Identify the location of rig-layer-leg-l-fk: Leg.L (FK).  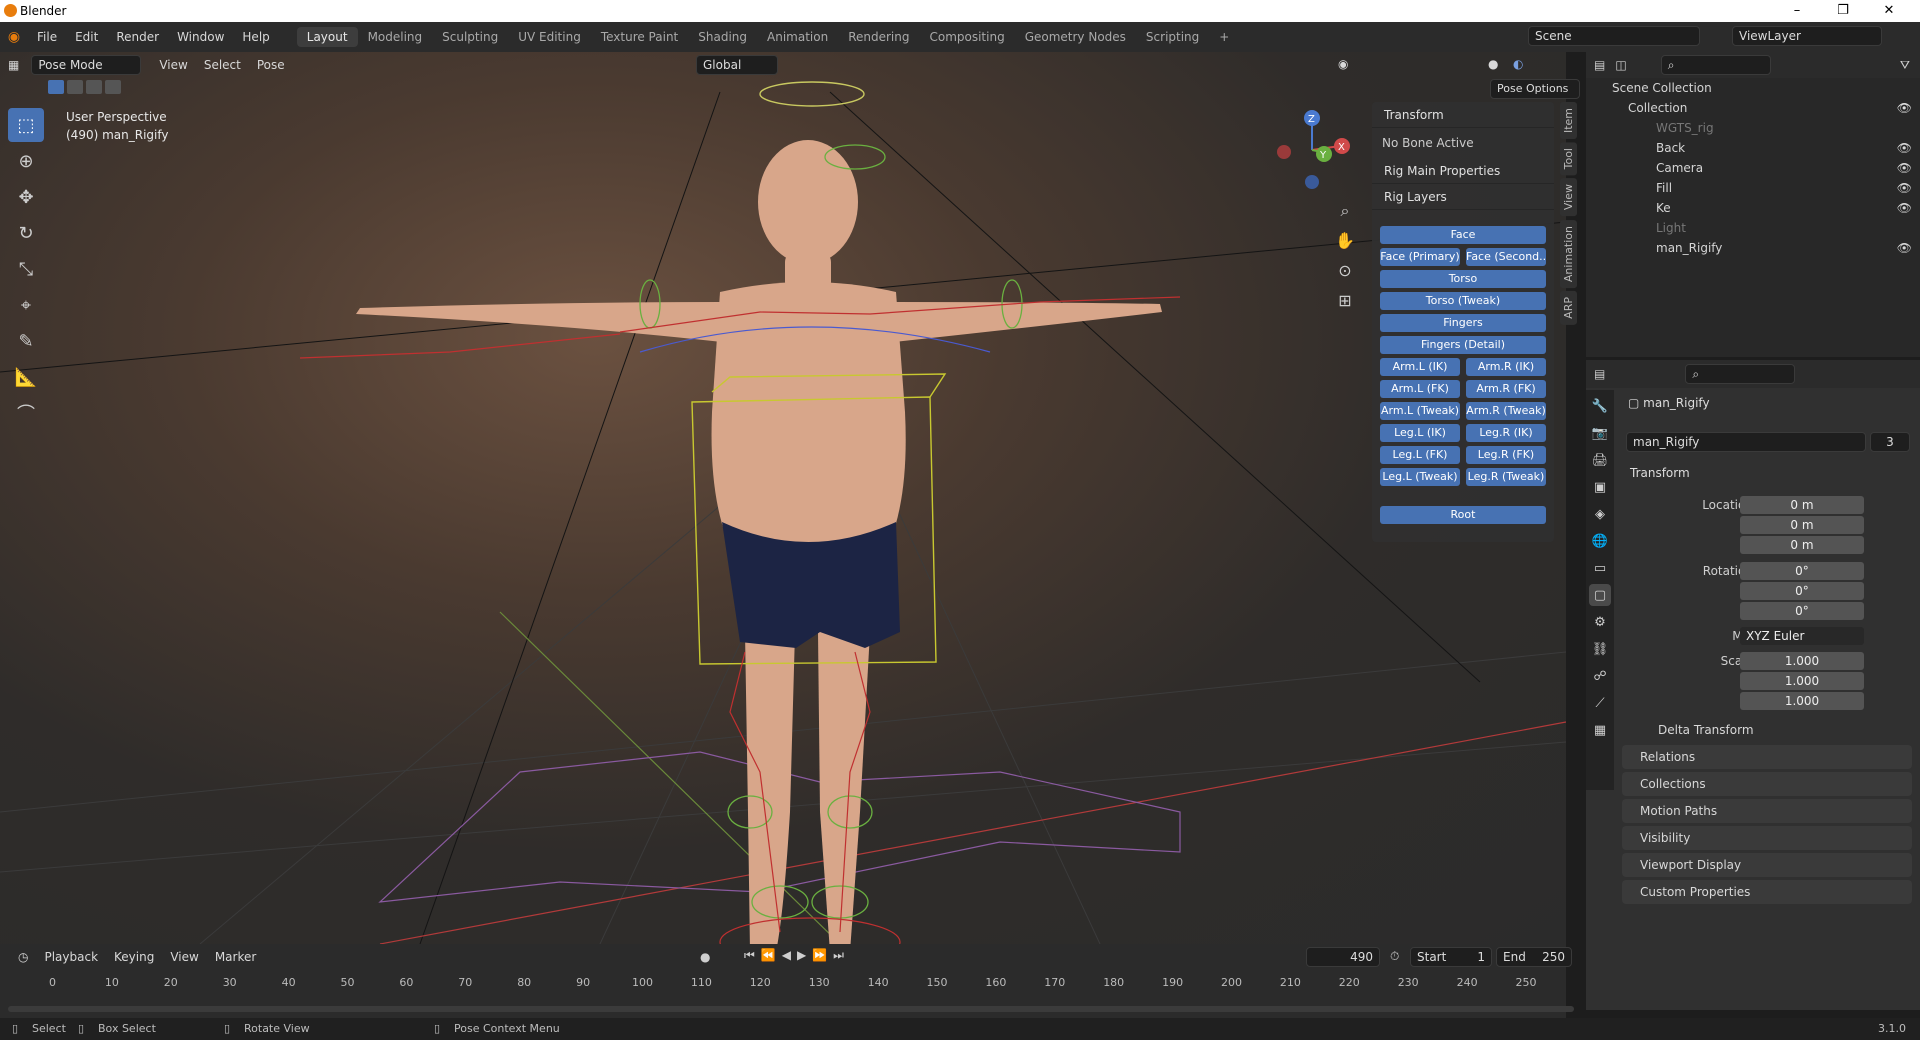
(1420, 455).